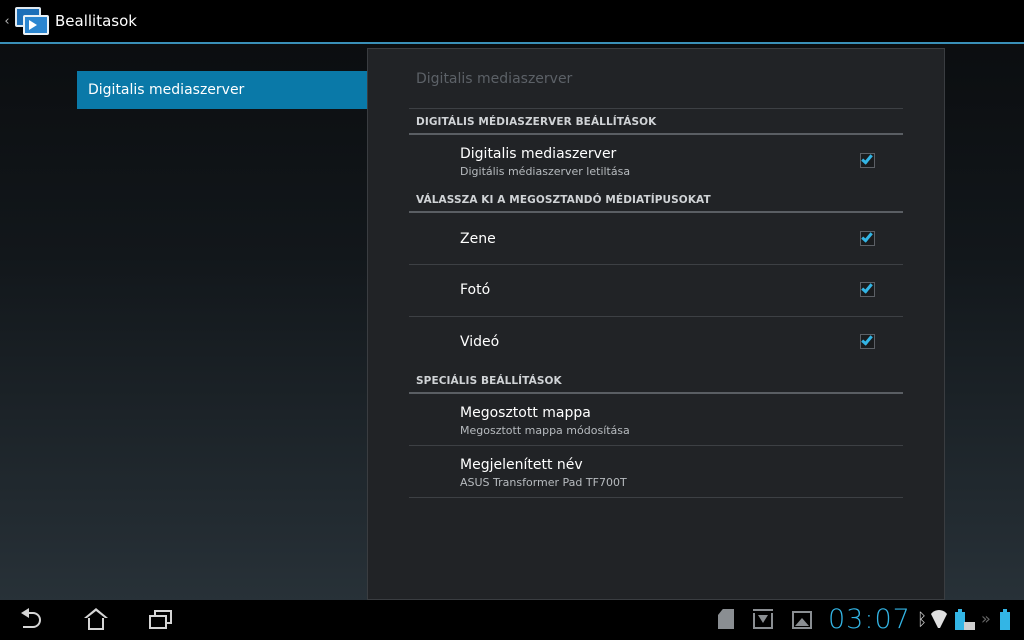 The width and height of the screenshot is (1024, 640). What do you see at coordinates (802, 620) in the screenshot?
I see `image-icon` at bounding box center [802, 620].